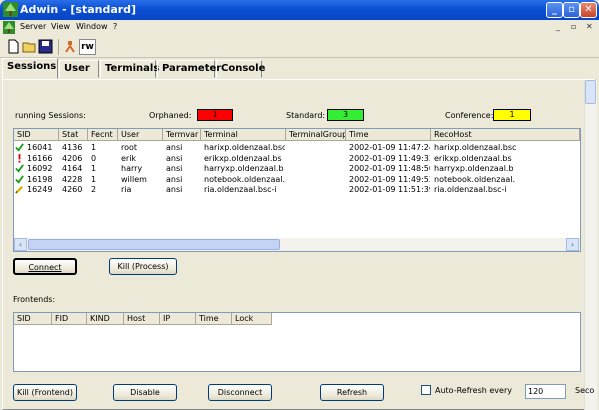 Image resolution: width=599 pixels, height=410 pixels. What do you see at coordinates (244, 147) in the screenshot?
I see `cell-terminal: harixp.oldenzaal.bsc` at bounding box center [244, 147].